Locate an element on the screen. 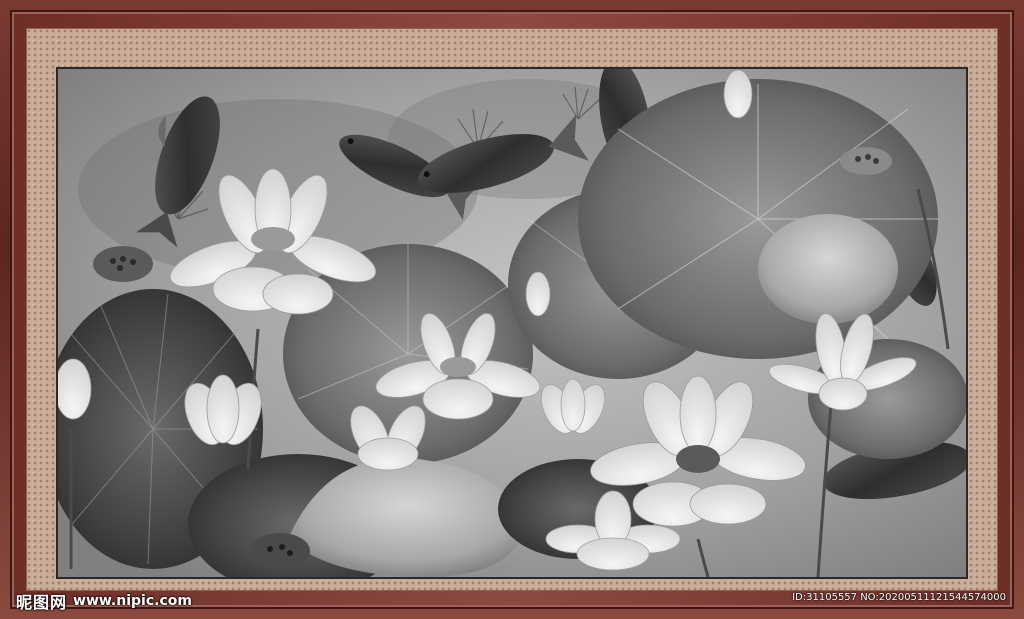  lotus-seed-pod-right is located at coordinates (866, 161).